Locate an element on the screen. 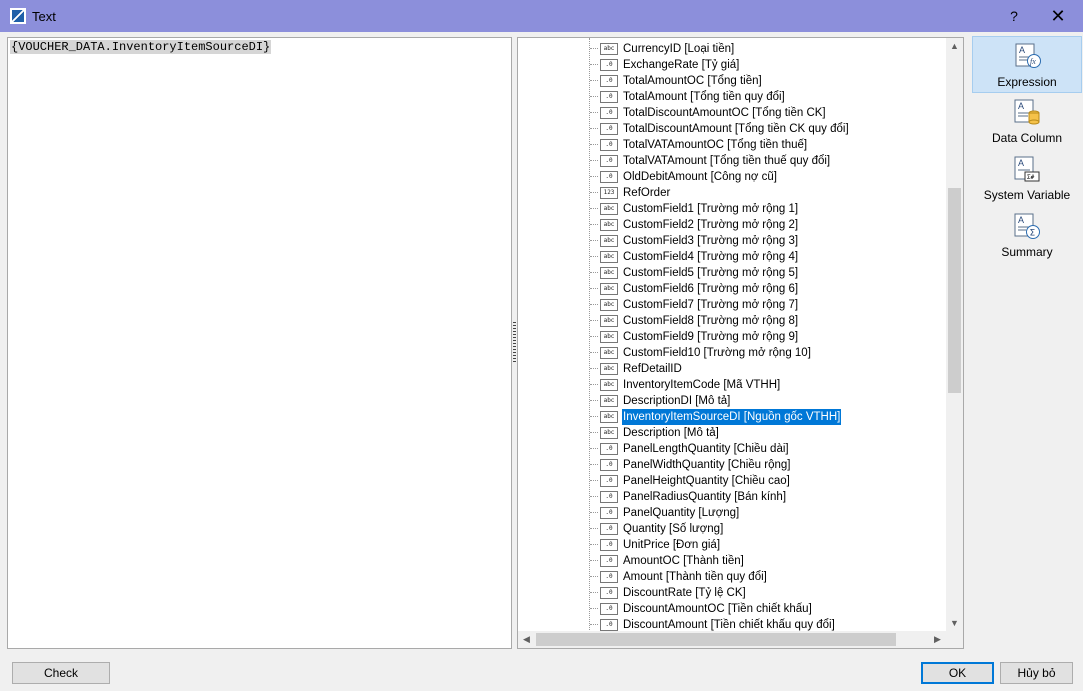 This screenshot has height=691, width=1083. tree-item: abc InventoryItemCode [Mã VTHH] is located at coordinates (720, 384).